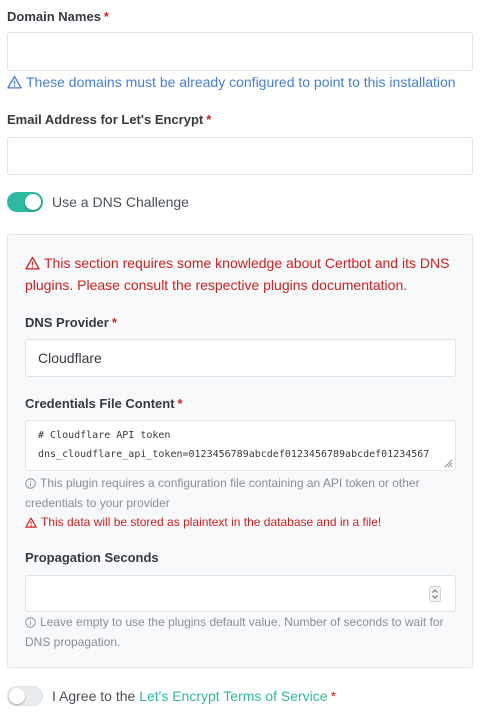 This screenshot has width=487, height=728. Describe the element at coordinates (240, 358) in the screenshot. I see `dns-provider-select: Cloudflare` at that location.